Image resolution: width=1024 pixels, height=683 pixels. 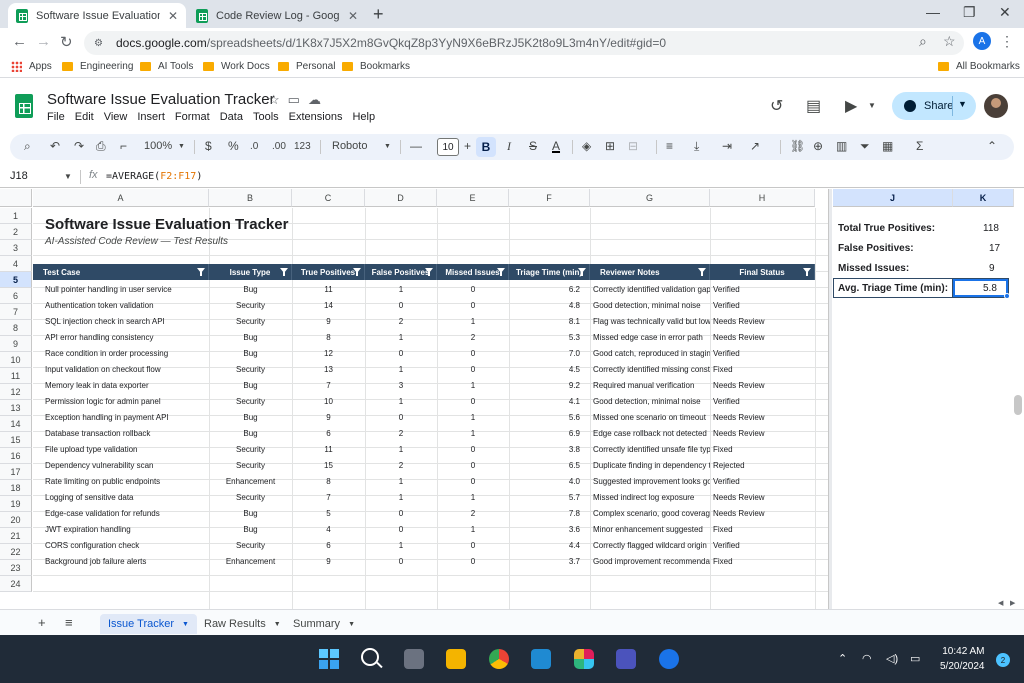 What do you see at coordinates (27, 146) in the screenshot?
I see `search-menus-icon: ⌕` at bounding box center [27, 146].